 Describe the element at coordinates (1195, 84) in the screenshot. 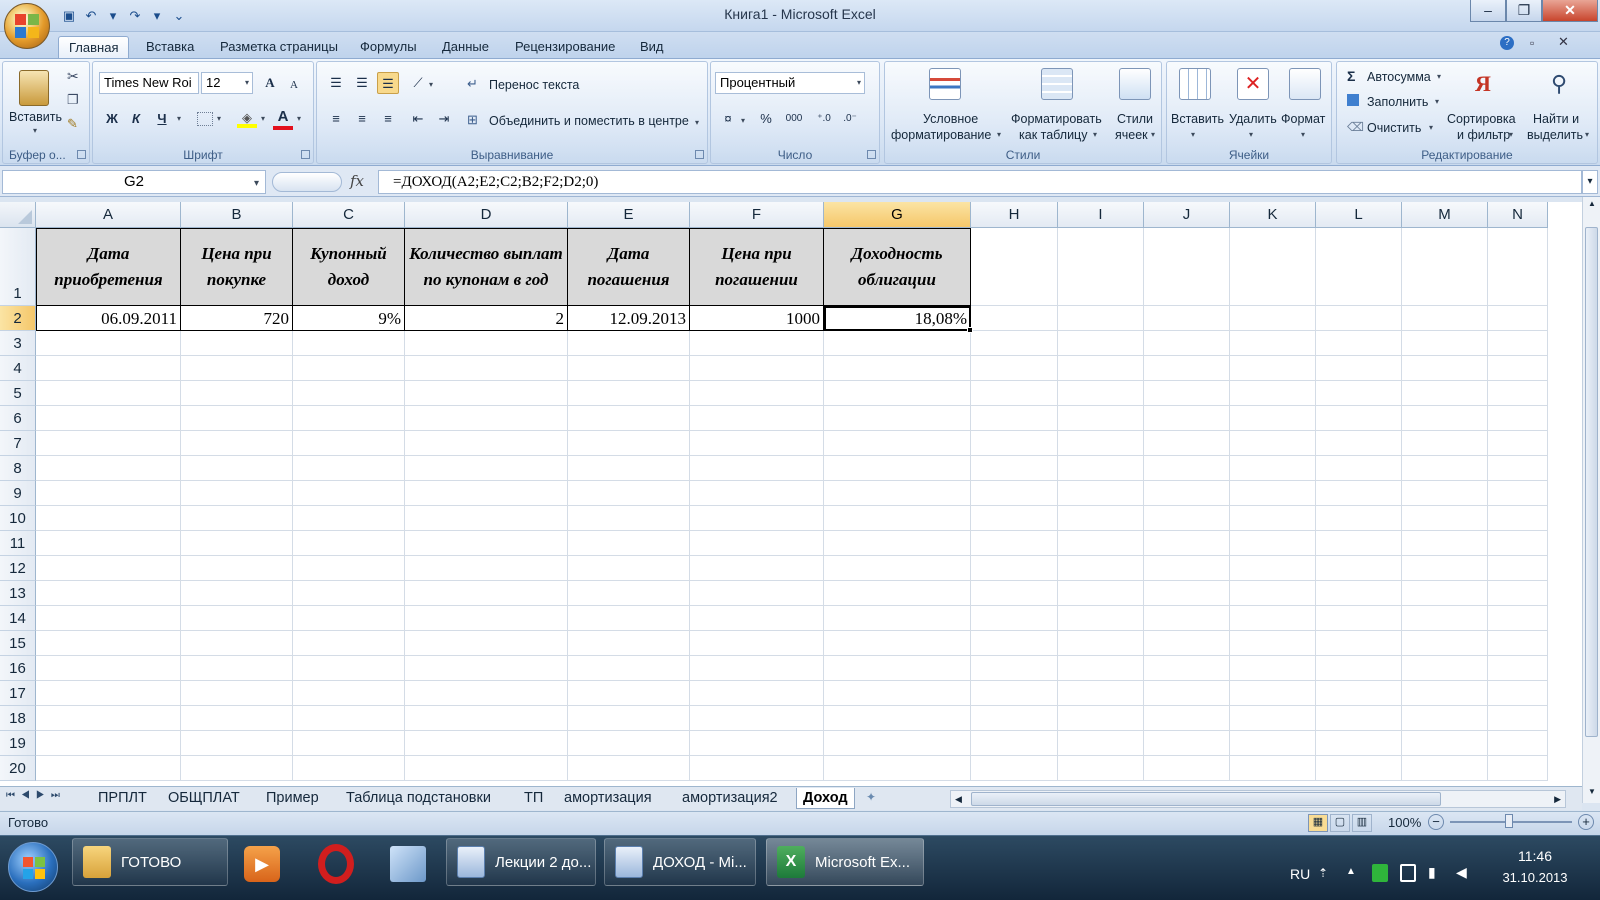

I see `insert-cells-icon` at that location.